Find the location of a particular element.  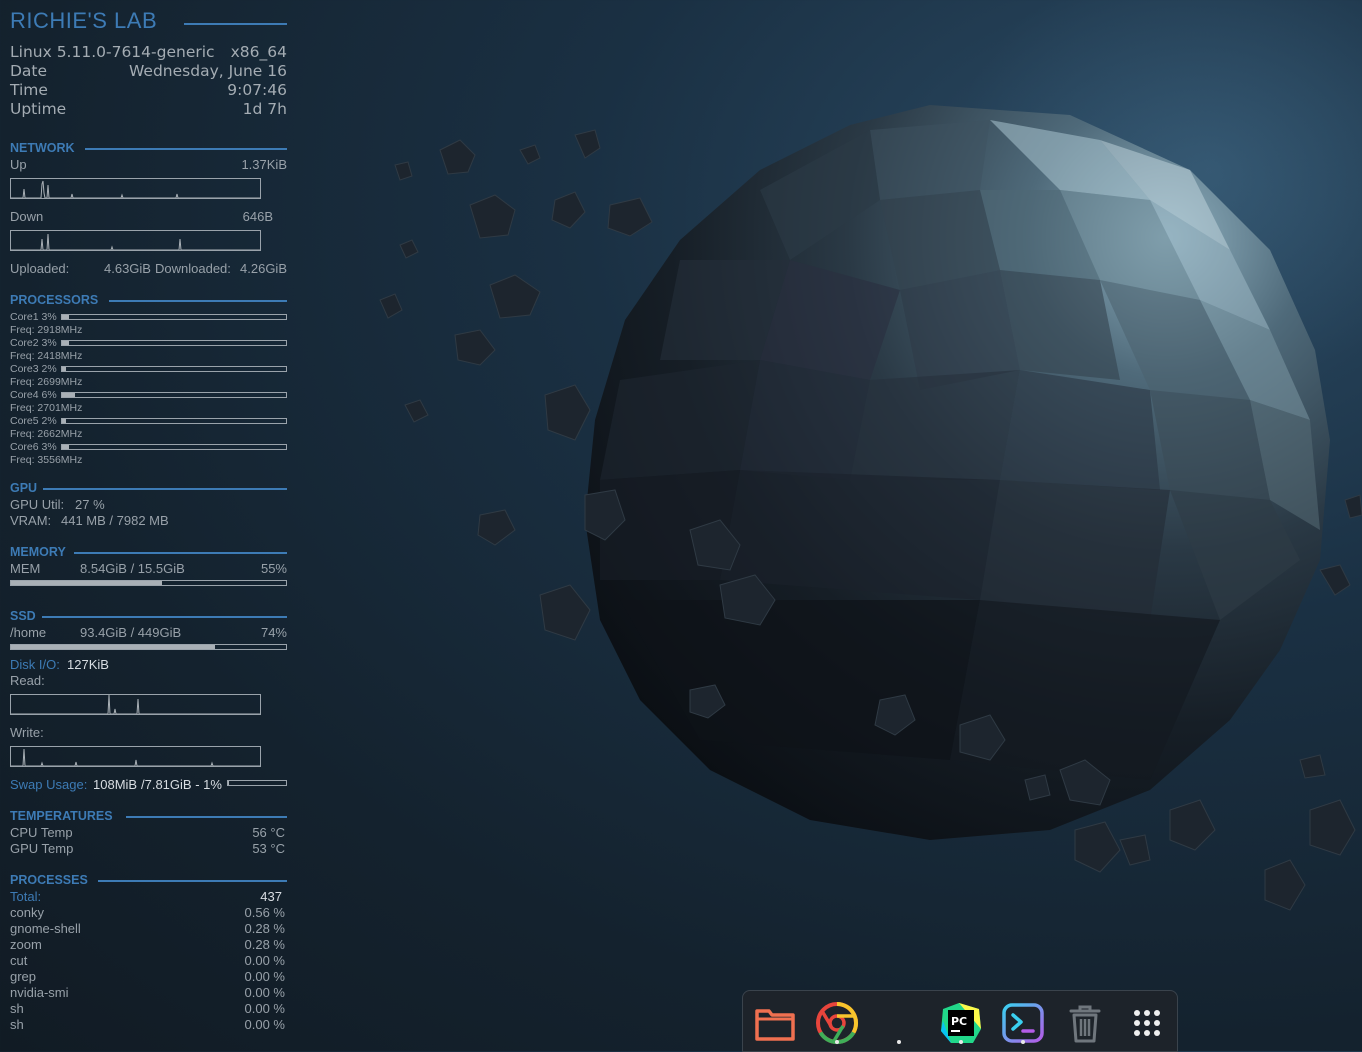

date-label: Date is located at coordinates (29, 71).